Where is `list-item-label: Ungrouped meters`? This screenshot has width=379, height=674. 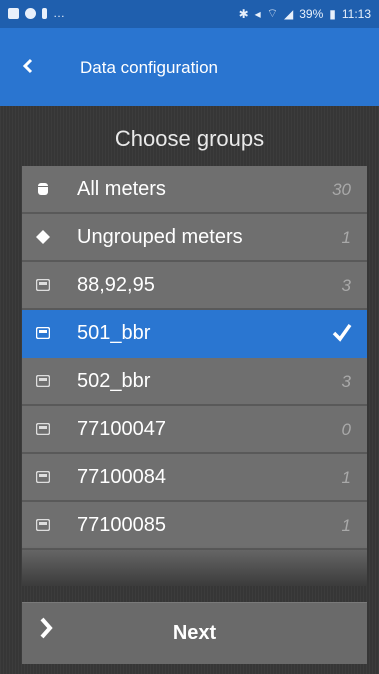
list-item-label: Ungrouped meters is located at coordinates (160, 237).